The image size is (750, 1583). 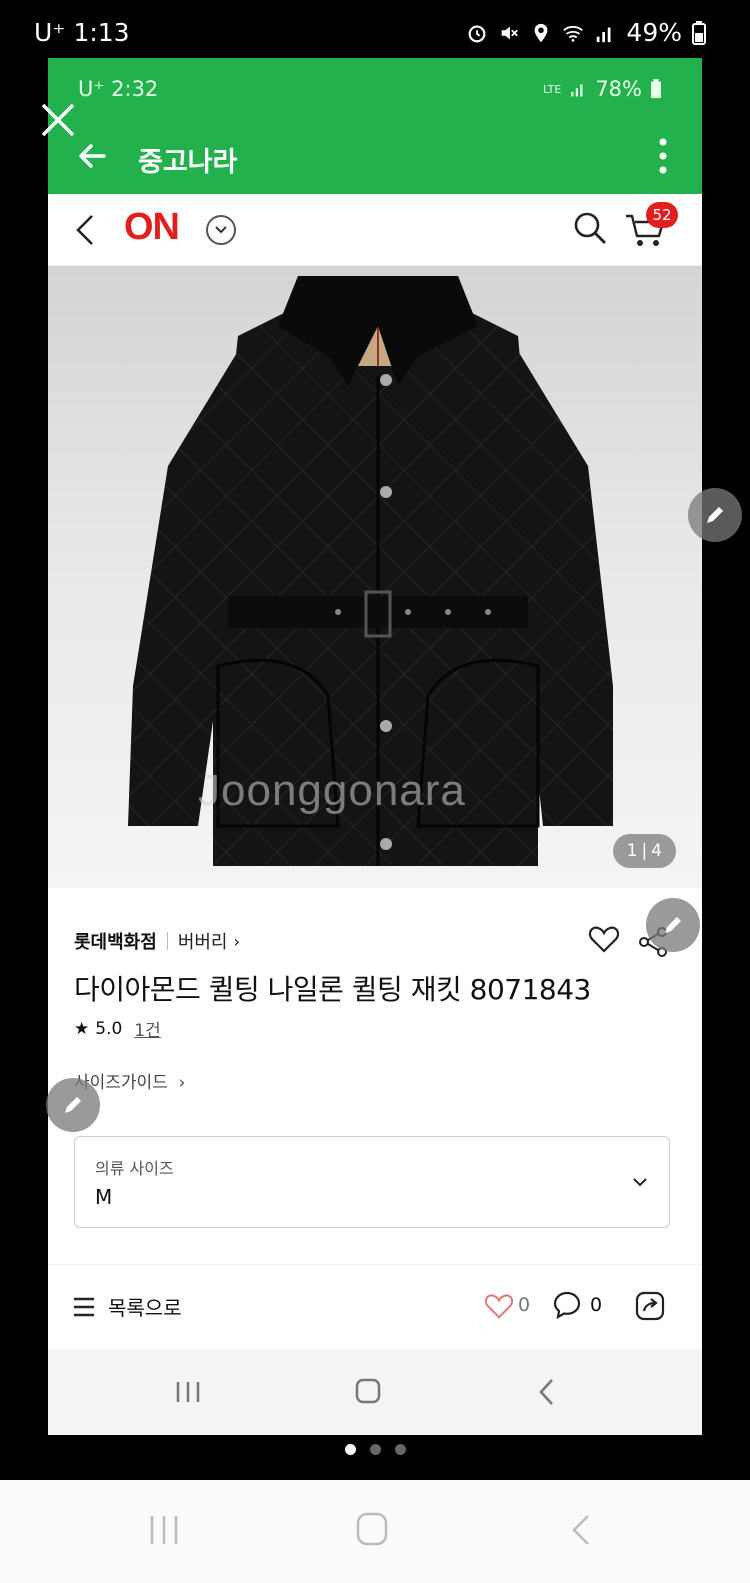 I want to click on inner-nav-bar, so click(x=375, y=1392).